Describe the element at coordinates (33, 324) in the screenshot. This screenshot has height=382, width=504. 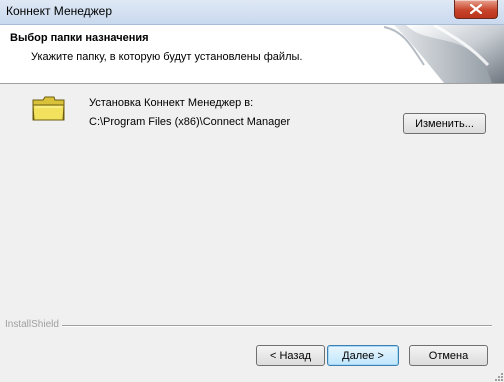
I see `installshield-label: InstallShield` at that location.